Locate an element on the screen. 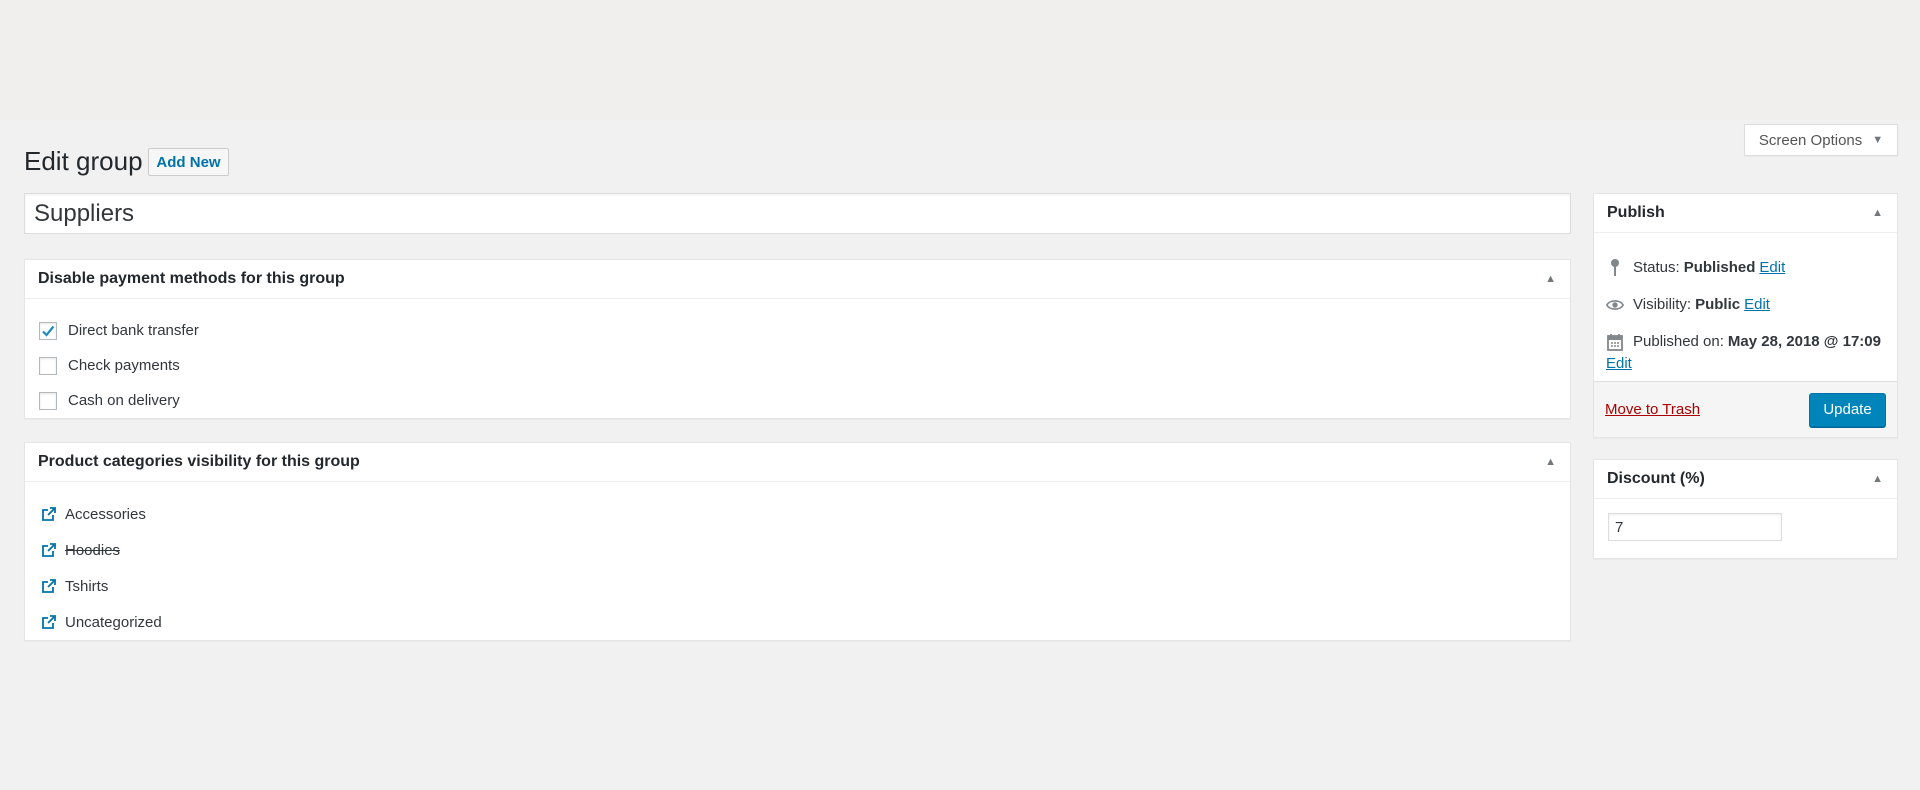 The image size is (1920, 790). edit-status-link: Edit is located at coordinates (1772, 267).